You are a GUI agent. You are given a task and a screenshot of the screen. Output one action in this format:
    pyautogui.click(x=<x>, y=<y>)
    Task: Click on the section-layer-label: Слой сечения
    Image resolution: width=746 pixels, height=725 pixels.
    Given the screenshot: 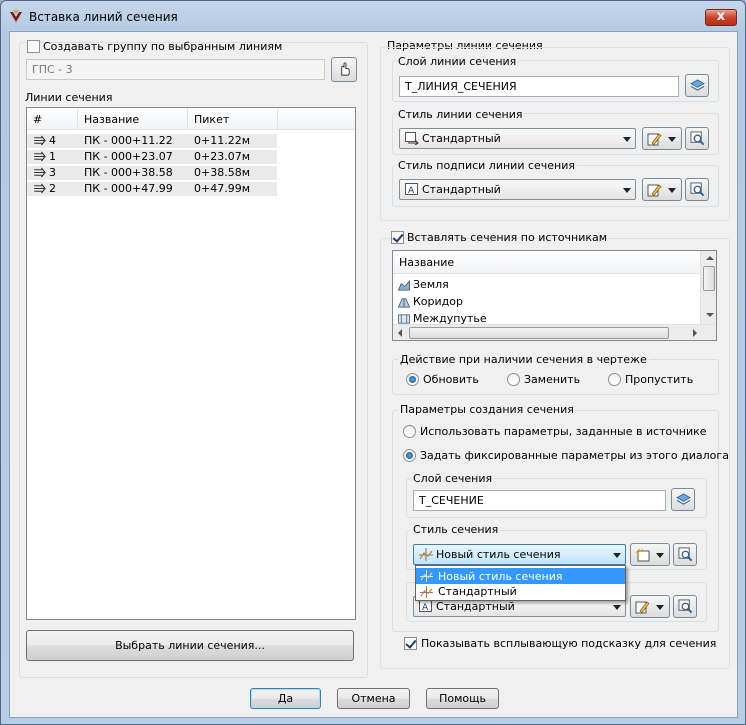 What is the action you would take?
    pyautogui.click(x=453, y=478)
    